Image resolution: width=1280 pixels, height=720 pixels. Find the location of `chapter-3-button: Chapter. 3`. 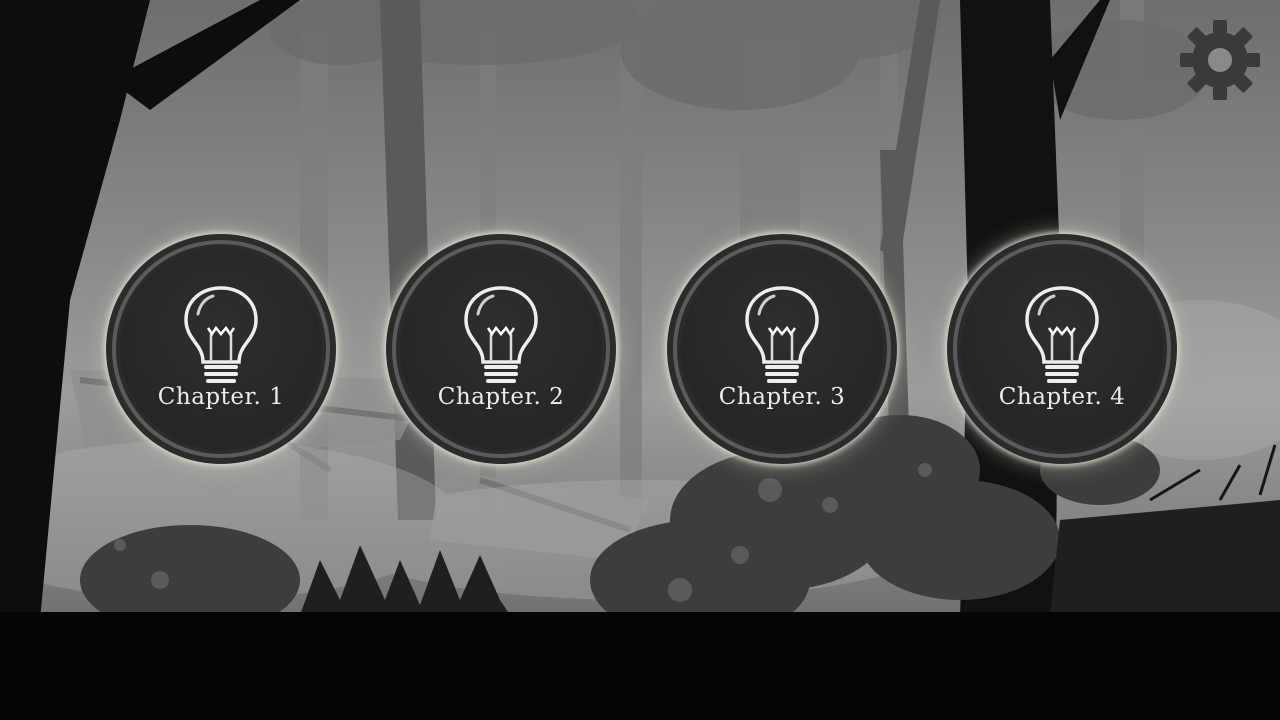

chapter-3-button: Chapter. 3 is located at coordinates (782, 349).